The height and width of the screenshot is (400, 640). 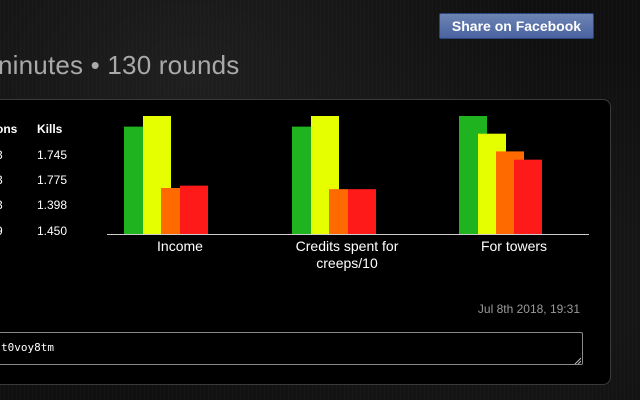 I want to click on stats-cell-row3-kills: 1.398, so click(x=52, y=205).